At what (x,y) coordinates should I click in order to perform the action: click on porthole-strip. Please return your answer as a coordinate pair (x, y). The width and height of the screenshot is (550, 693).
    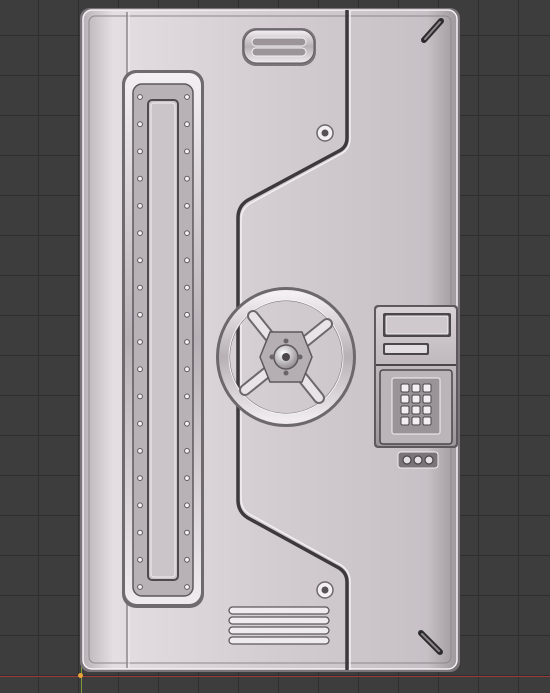
    Looking at the image, I should click on (163, 339).